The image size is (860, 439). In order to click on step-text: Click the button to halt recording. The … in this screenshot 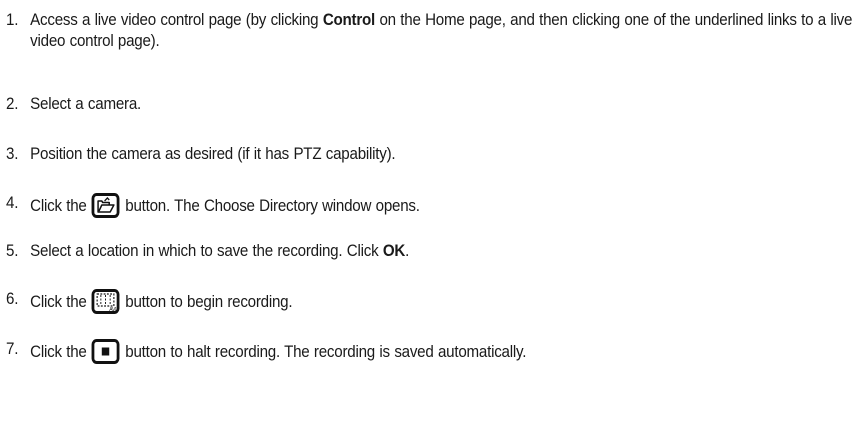, I will do `click(278, 351)`.